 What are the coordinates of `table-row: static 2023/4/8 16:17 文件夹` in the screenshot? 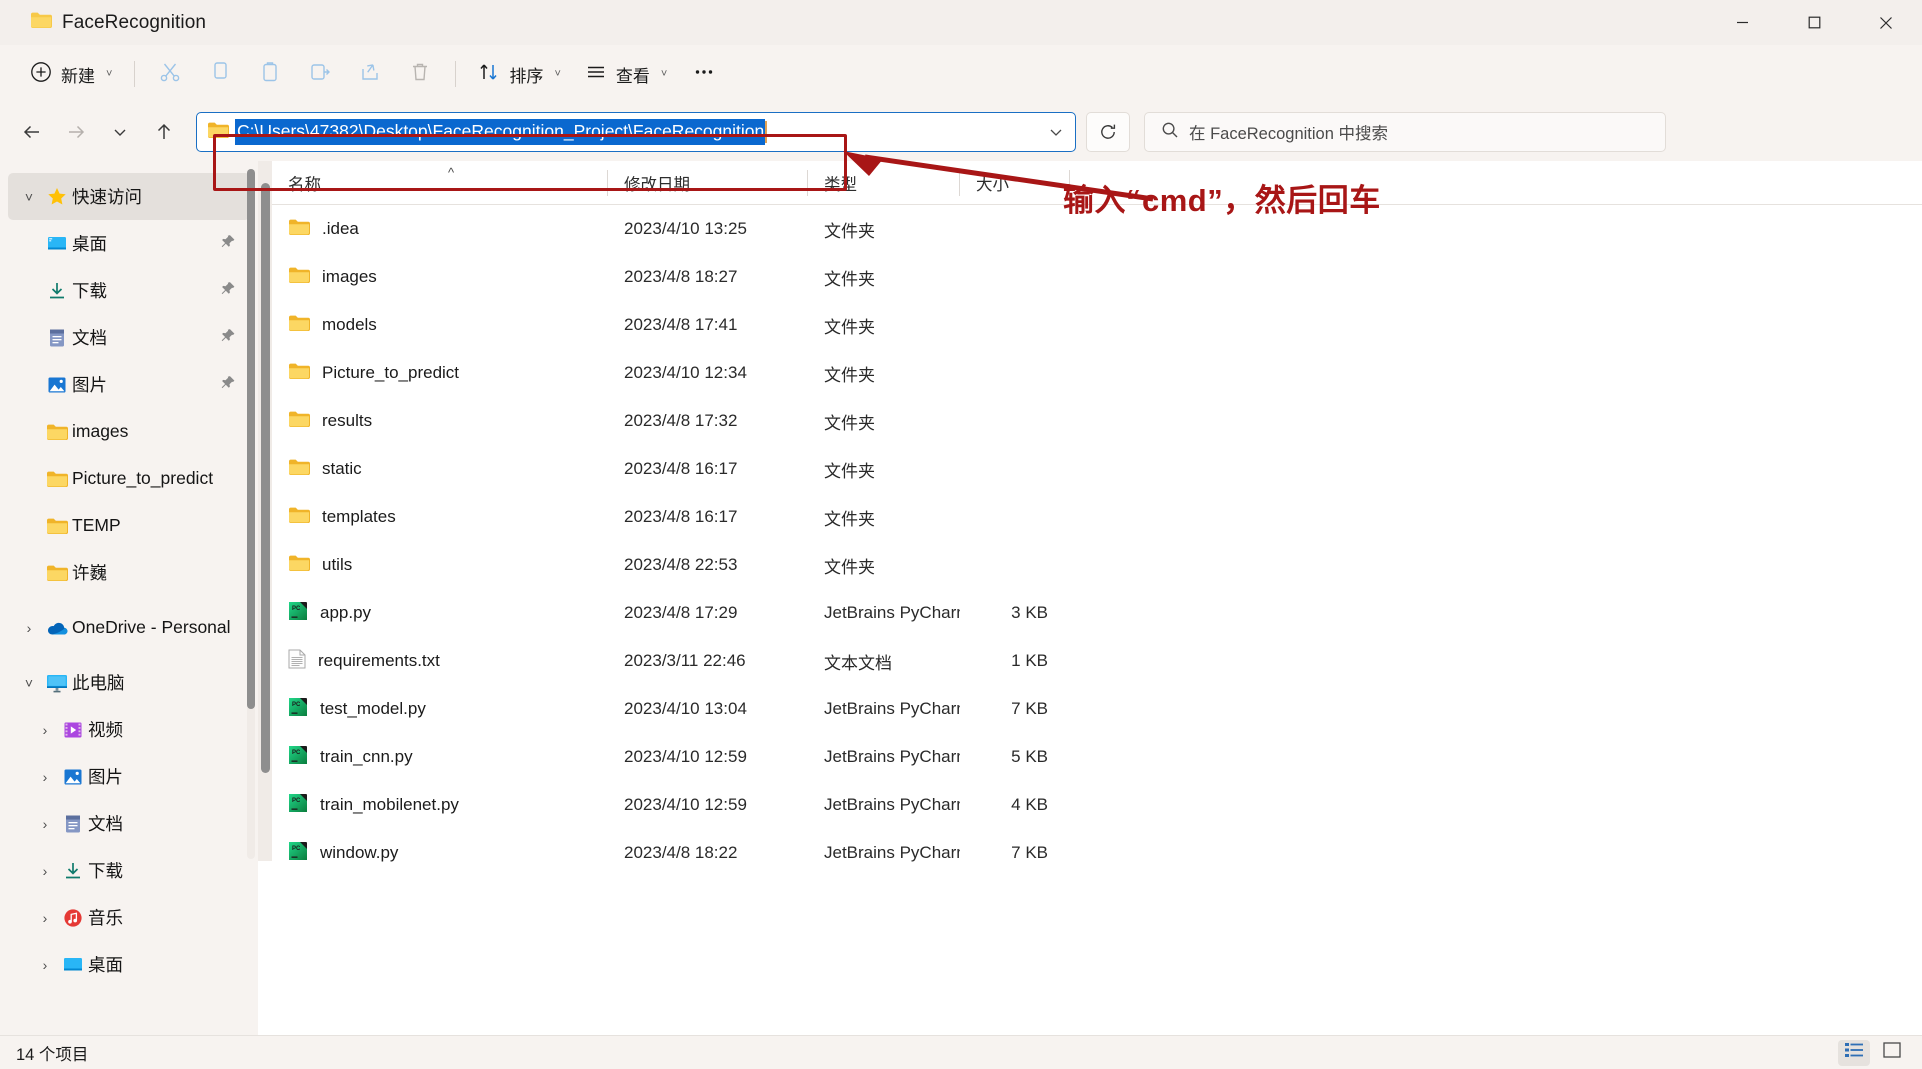 It's located at (1090, 469).